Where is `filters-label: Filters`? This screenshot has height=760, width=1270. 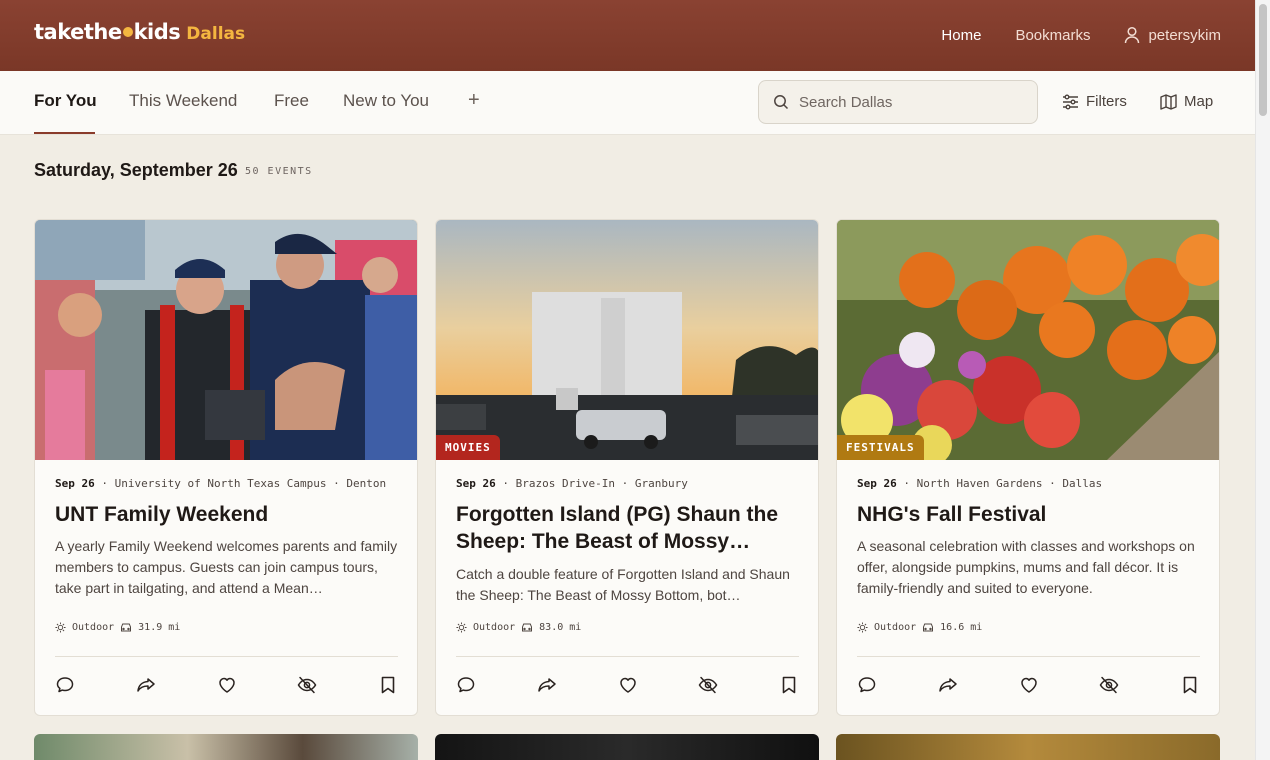 filters-label: Filters is located at coordinates (1106, 101).